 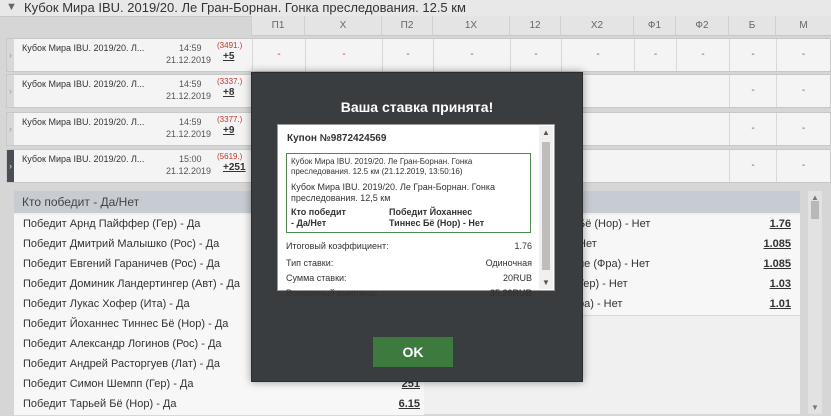 What do you see at coordinates (534, 26) in the screenshot?
I see `column-header-12: 12` at bounding box center [534, 26].